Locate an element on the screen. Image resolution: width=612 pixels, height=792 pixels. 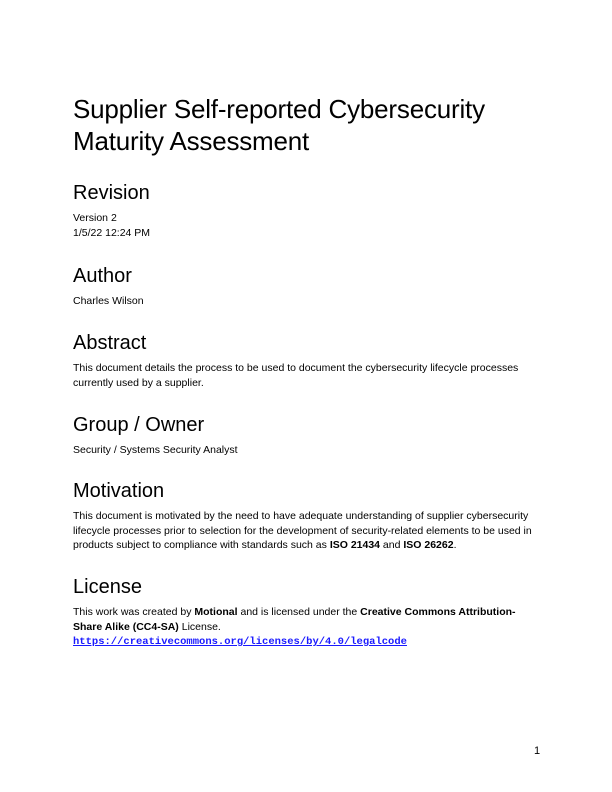
author-section: Author Charles Wilson is located at coordinates (108, 286).